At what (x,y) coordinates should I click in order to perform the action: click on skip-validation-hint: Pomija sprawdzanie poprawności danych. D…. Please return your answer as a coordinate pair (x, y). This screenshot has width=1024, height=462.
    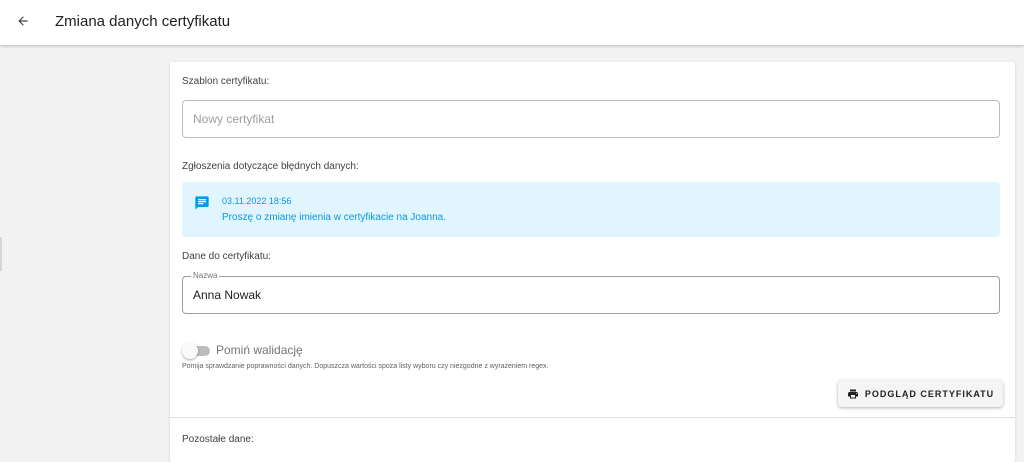
    Looking at the image, I should click on (365, 366).